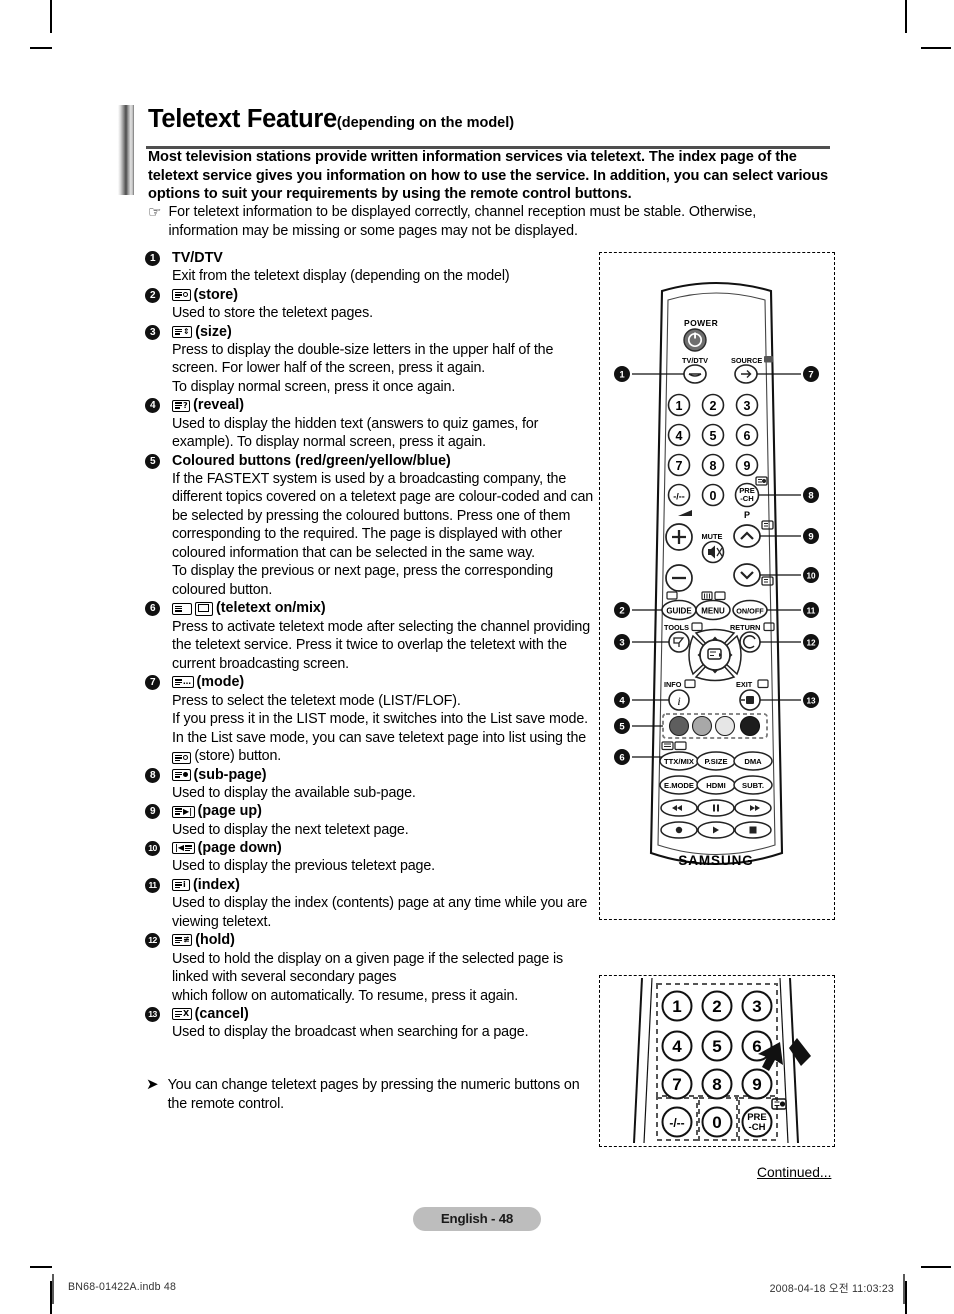  I want to click on teletext-hold-icon: ≢, so click(182, 940).